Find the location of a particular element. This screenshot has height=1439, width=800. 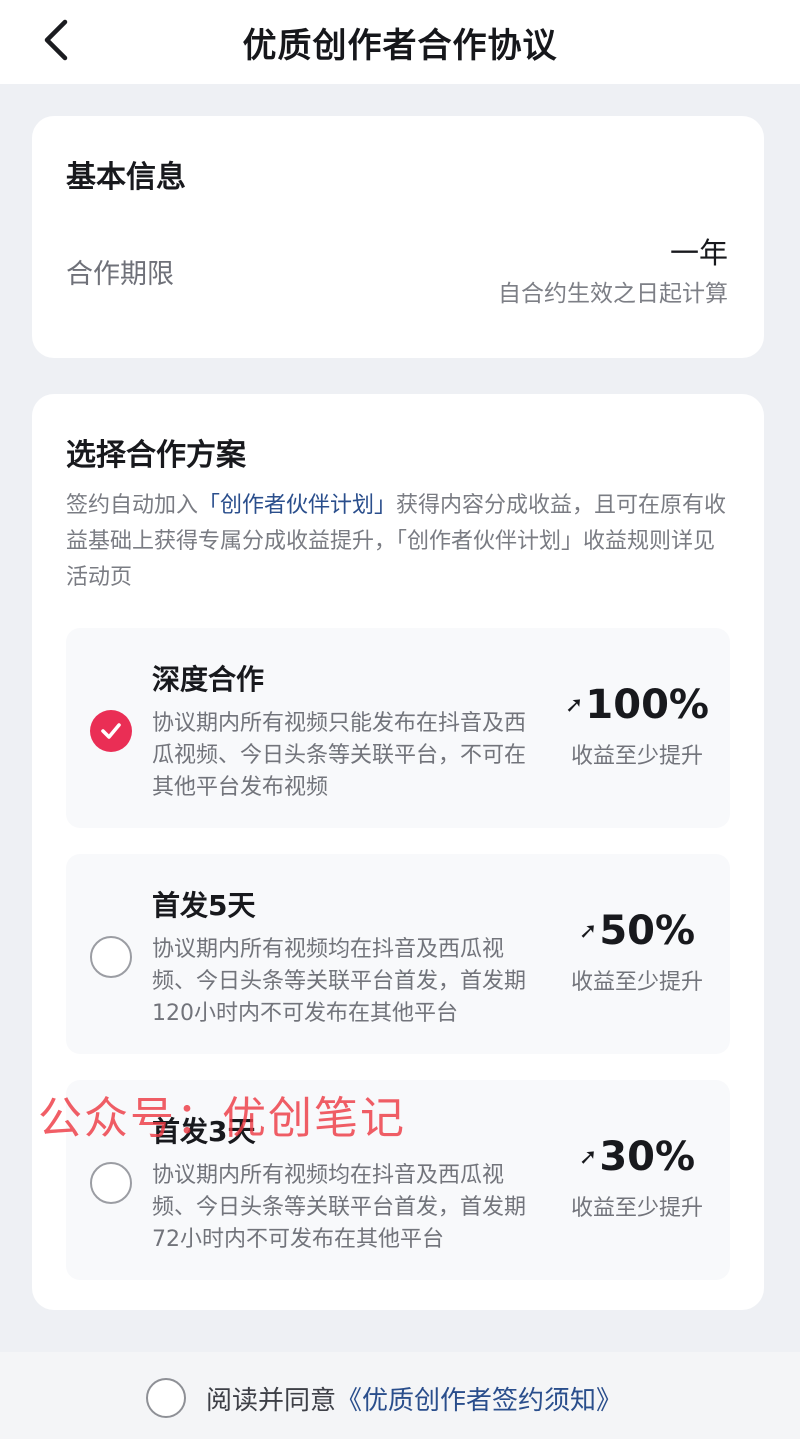

option-boost: ➚100% 收益至少提升 is located at coordinates (637, 726).